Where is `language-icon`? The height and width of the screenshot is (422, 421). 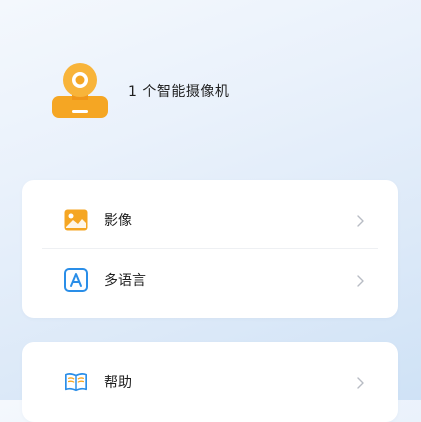 language-icon is located at coordinates (76, 280).